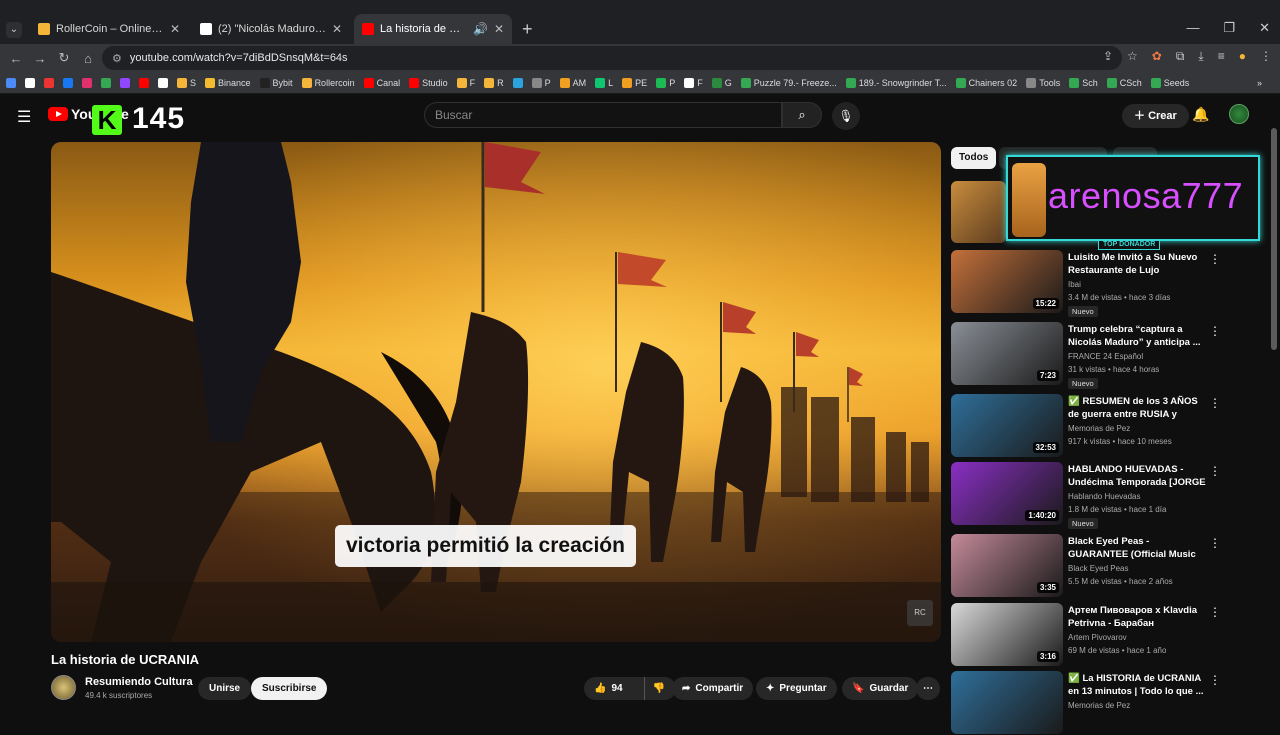 This screenshot has width=1280, height=735. Describe the element at coordinates (494, 82) in the screenshot. I see `bookmark-item: R` at that location.